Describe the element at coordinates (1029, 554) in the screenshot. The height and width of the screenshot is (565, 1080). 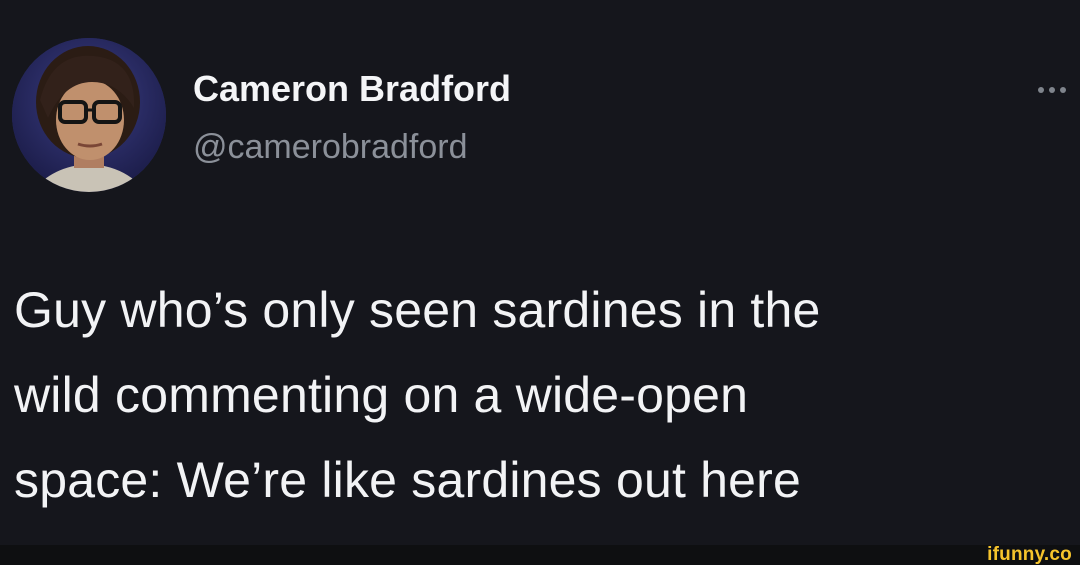
I see `ifunny-watermark: ifunny.co` at that location.